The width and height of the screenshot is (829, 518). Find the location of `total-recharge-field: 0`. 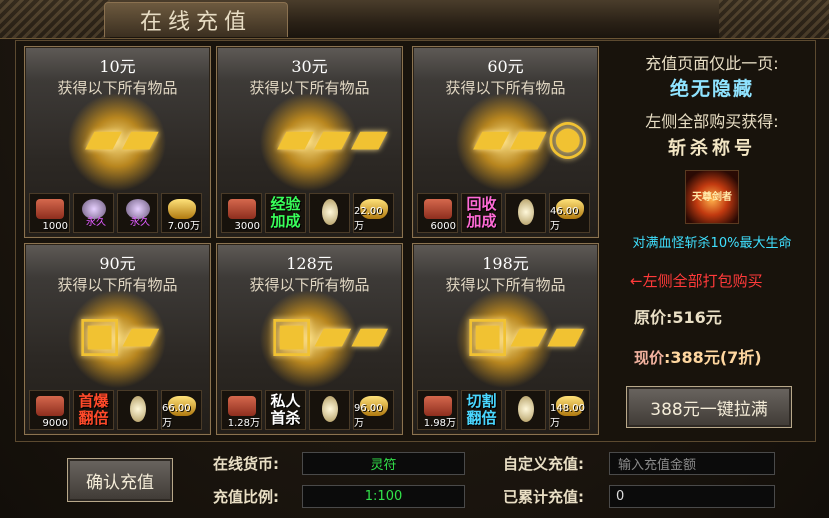

total-recharge-field: 0 is located at coordinates (692, 496).